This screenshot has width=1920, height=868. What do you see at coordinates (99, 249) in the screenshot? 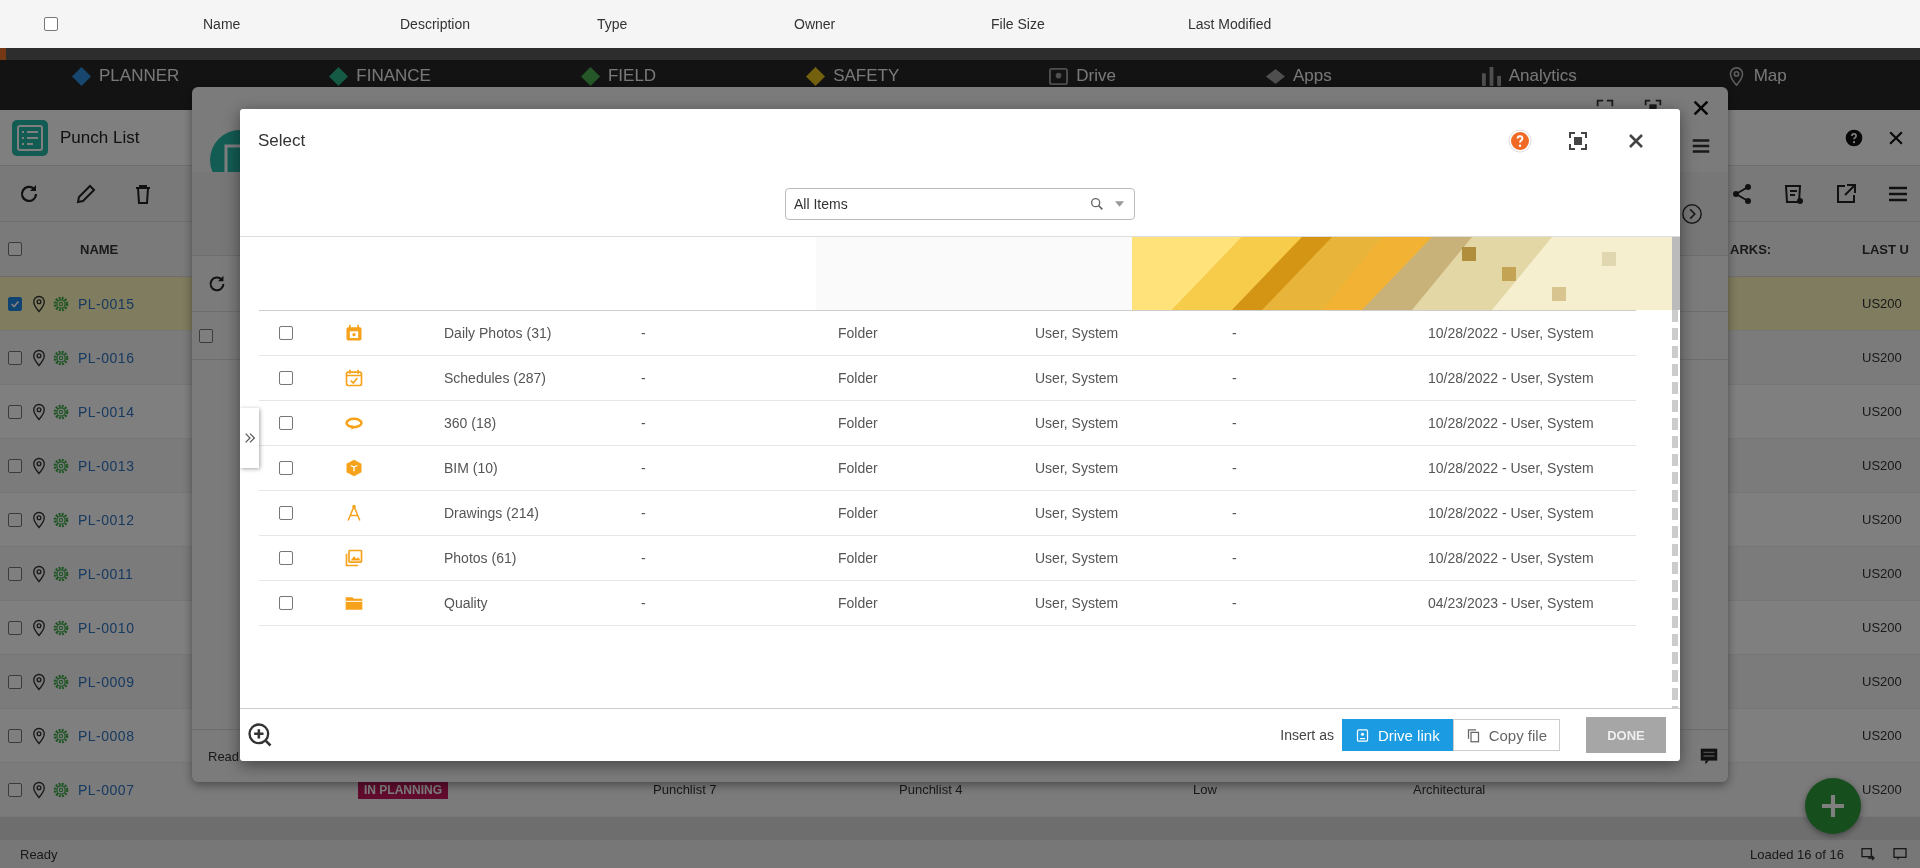
I see `column-header: NAME` at bounding box center [99, 249].